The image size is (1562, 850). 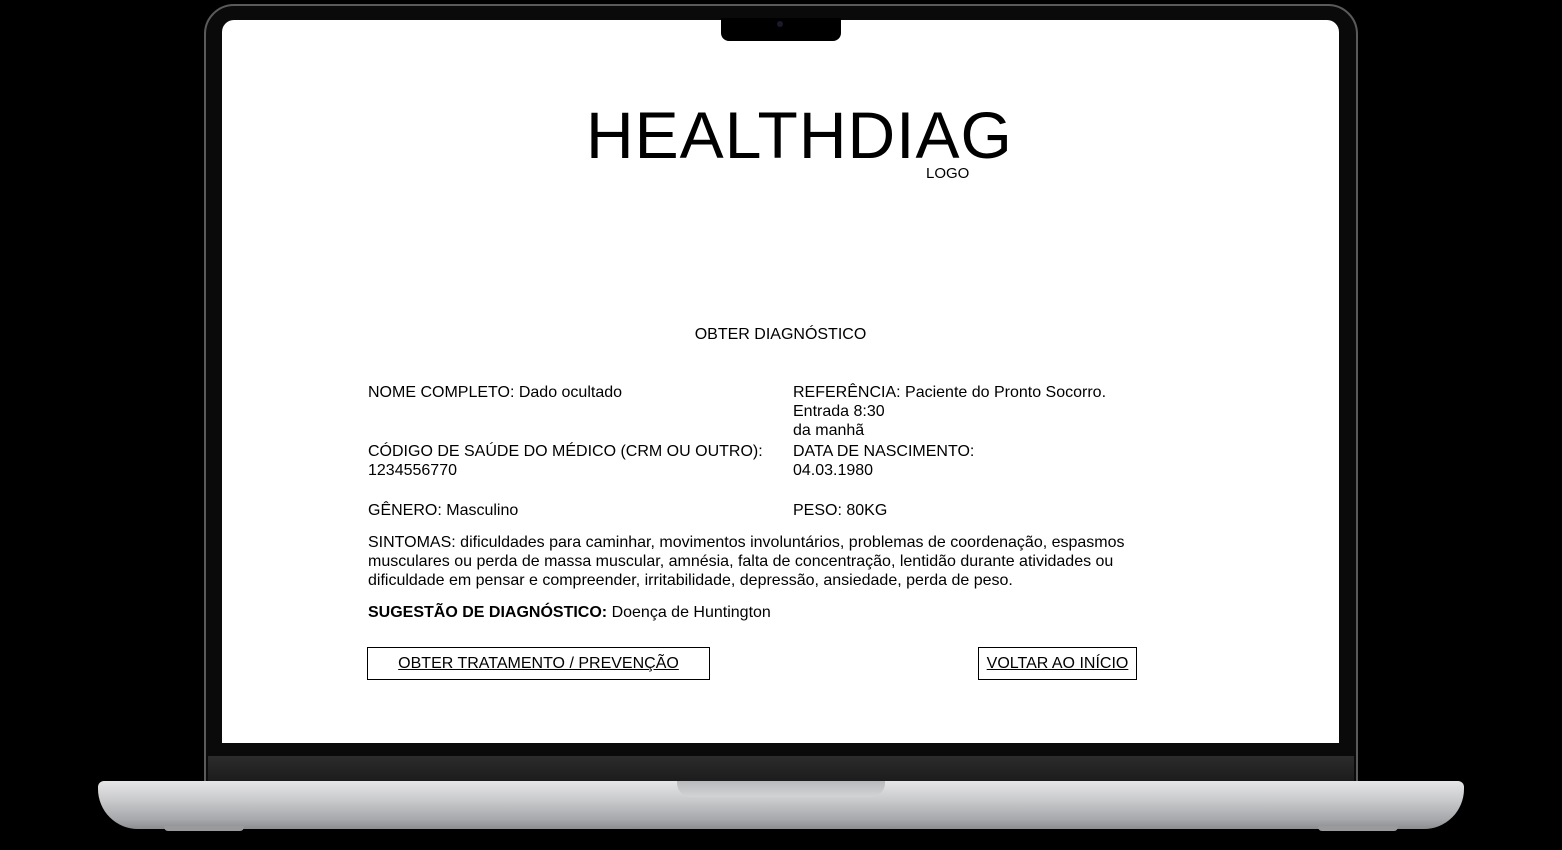 What do you see at coordinates (1358, 828) in the screenshot?
I see `laptop-foot-right` at bounding box center [1358, 828].